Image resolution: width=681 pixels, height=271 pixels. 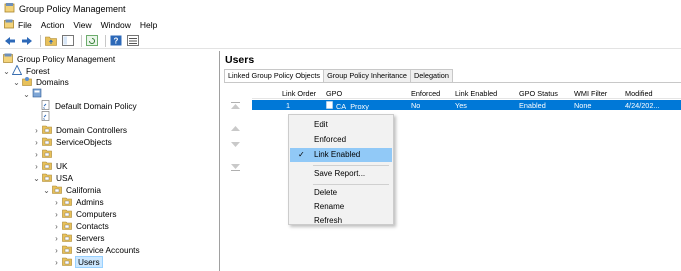 What do you see at coordinates (235, 128) in the screenshot?
I see `move-up-icon` at bounding box center [235, 128].